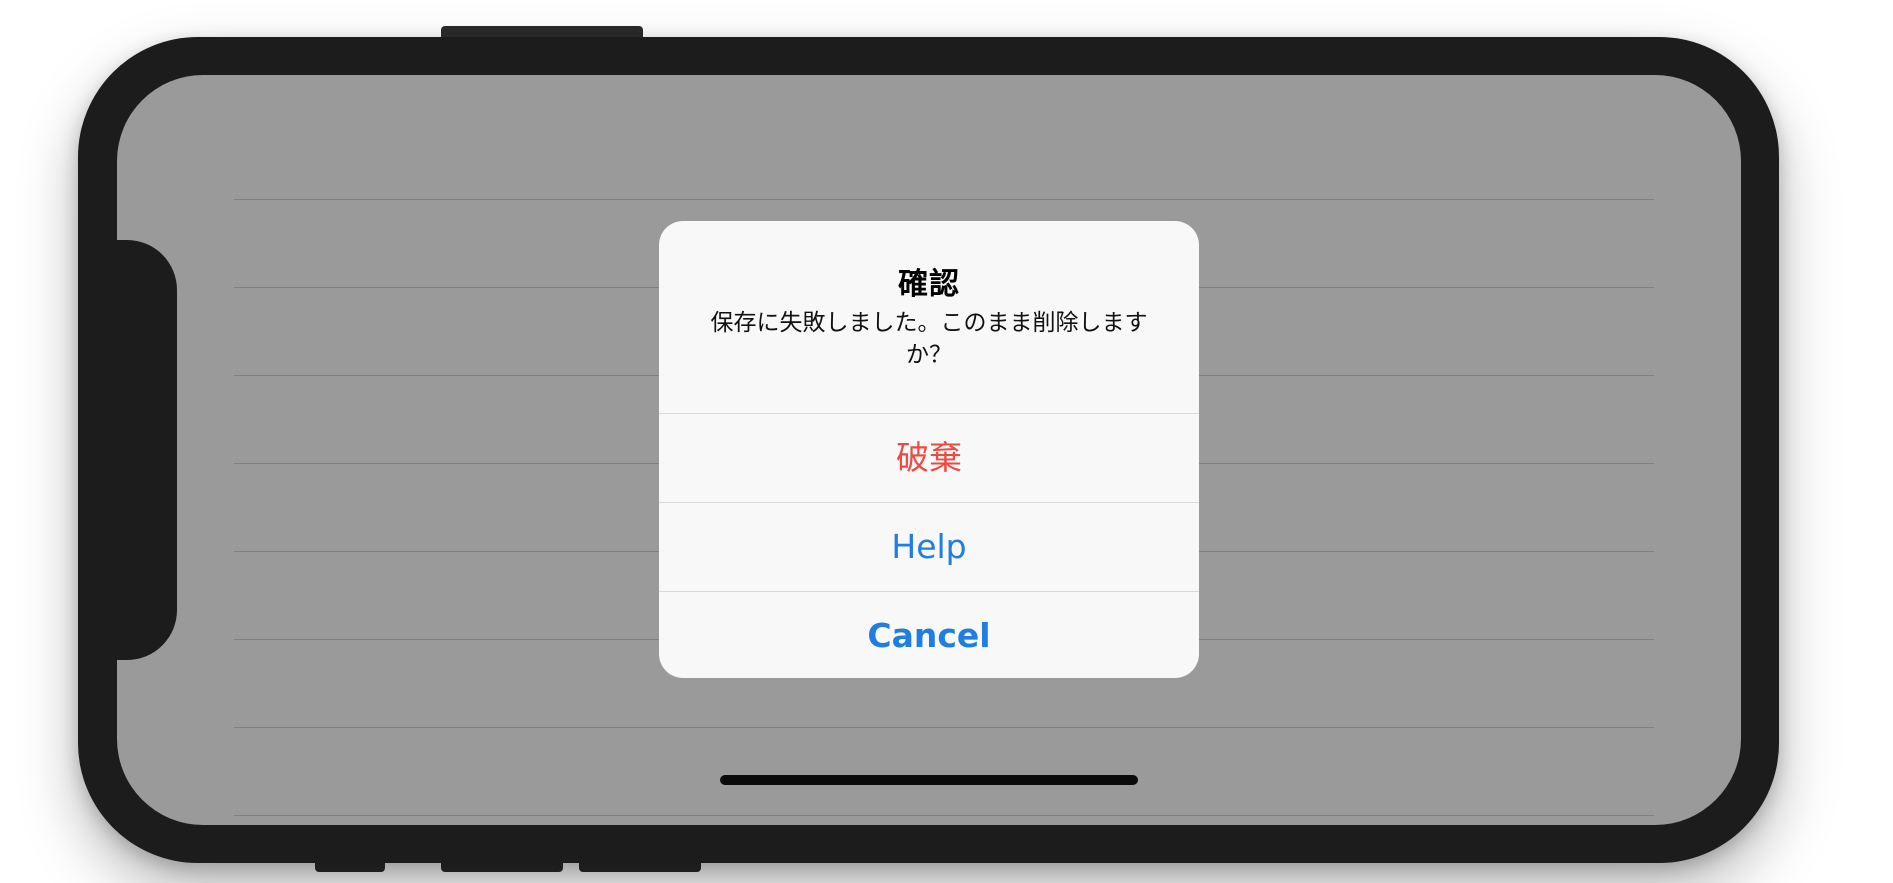 The width and height of the screenshot is (1893, 883). I want to click on sensor-notch, so click(147, 450).